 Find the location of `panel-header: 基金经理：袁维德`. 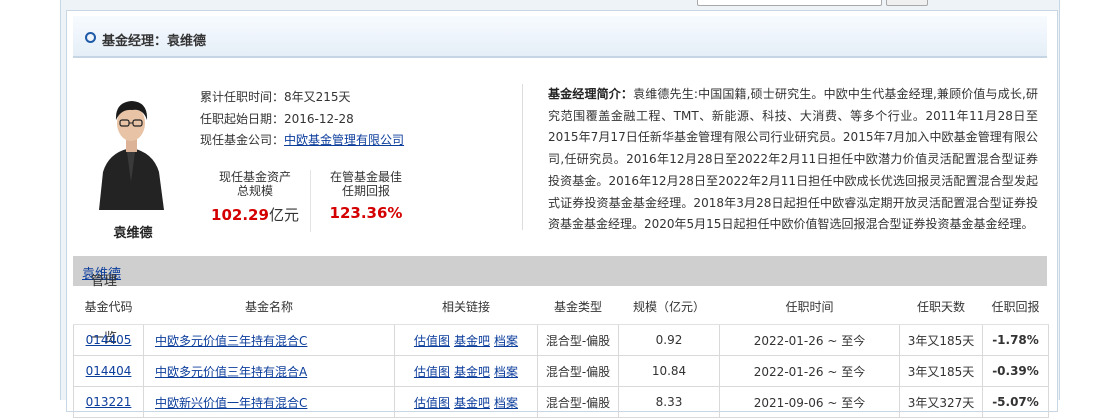

panel-header: 基金经理：袁维德 is located at coordinates (560, 37).